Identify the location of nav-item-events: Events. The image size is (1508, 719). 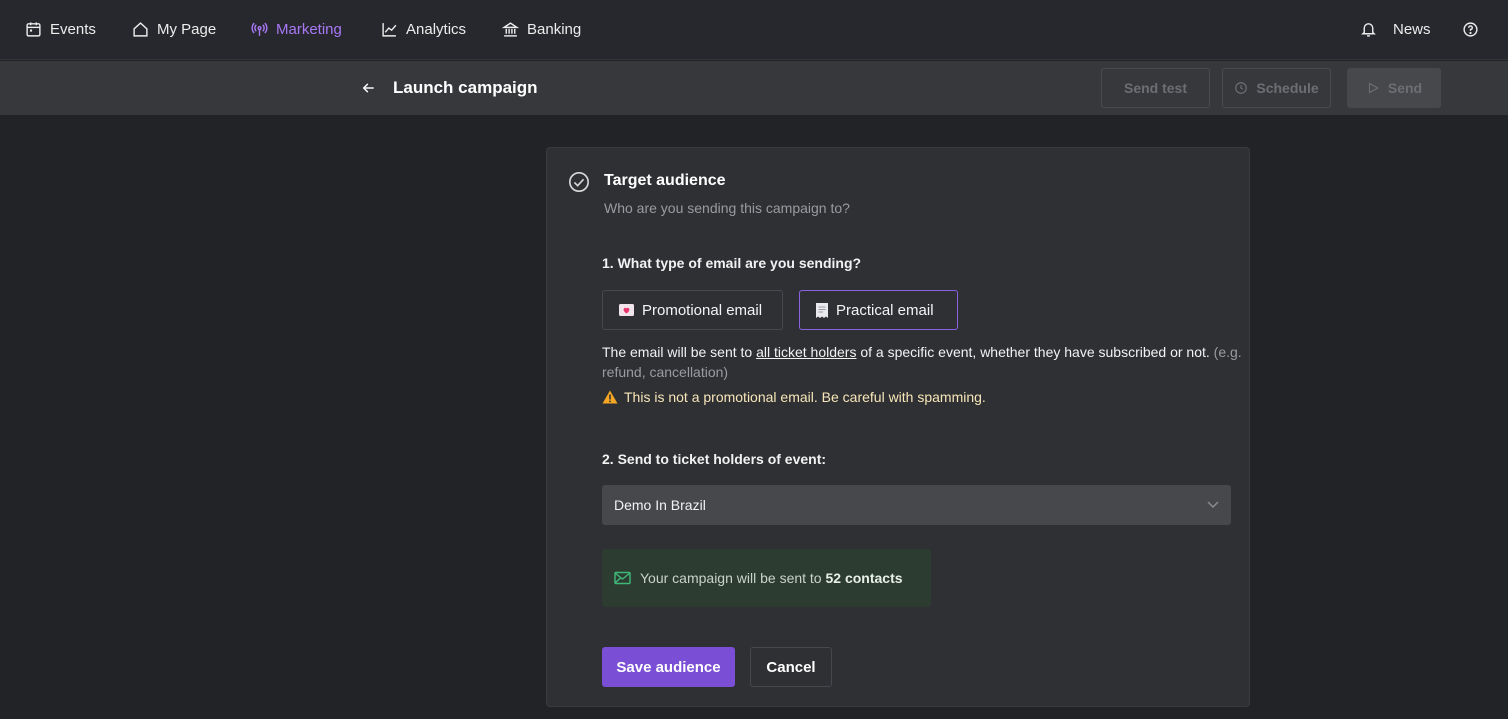
(60, 29).